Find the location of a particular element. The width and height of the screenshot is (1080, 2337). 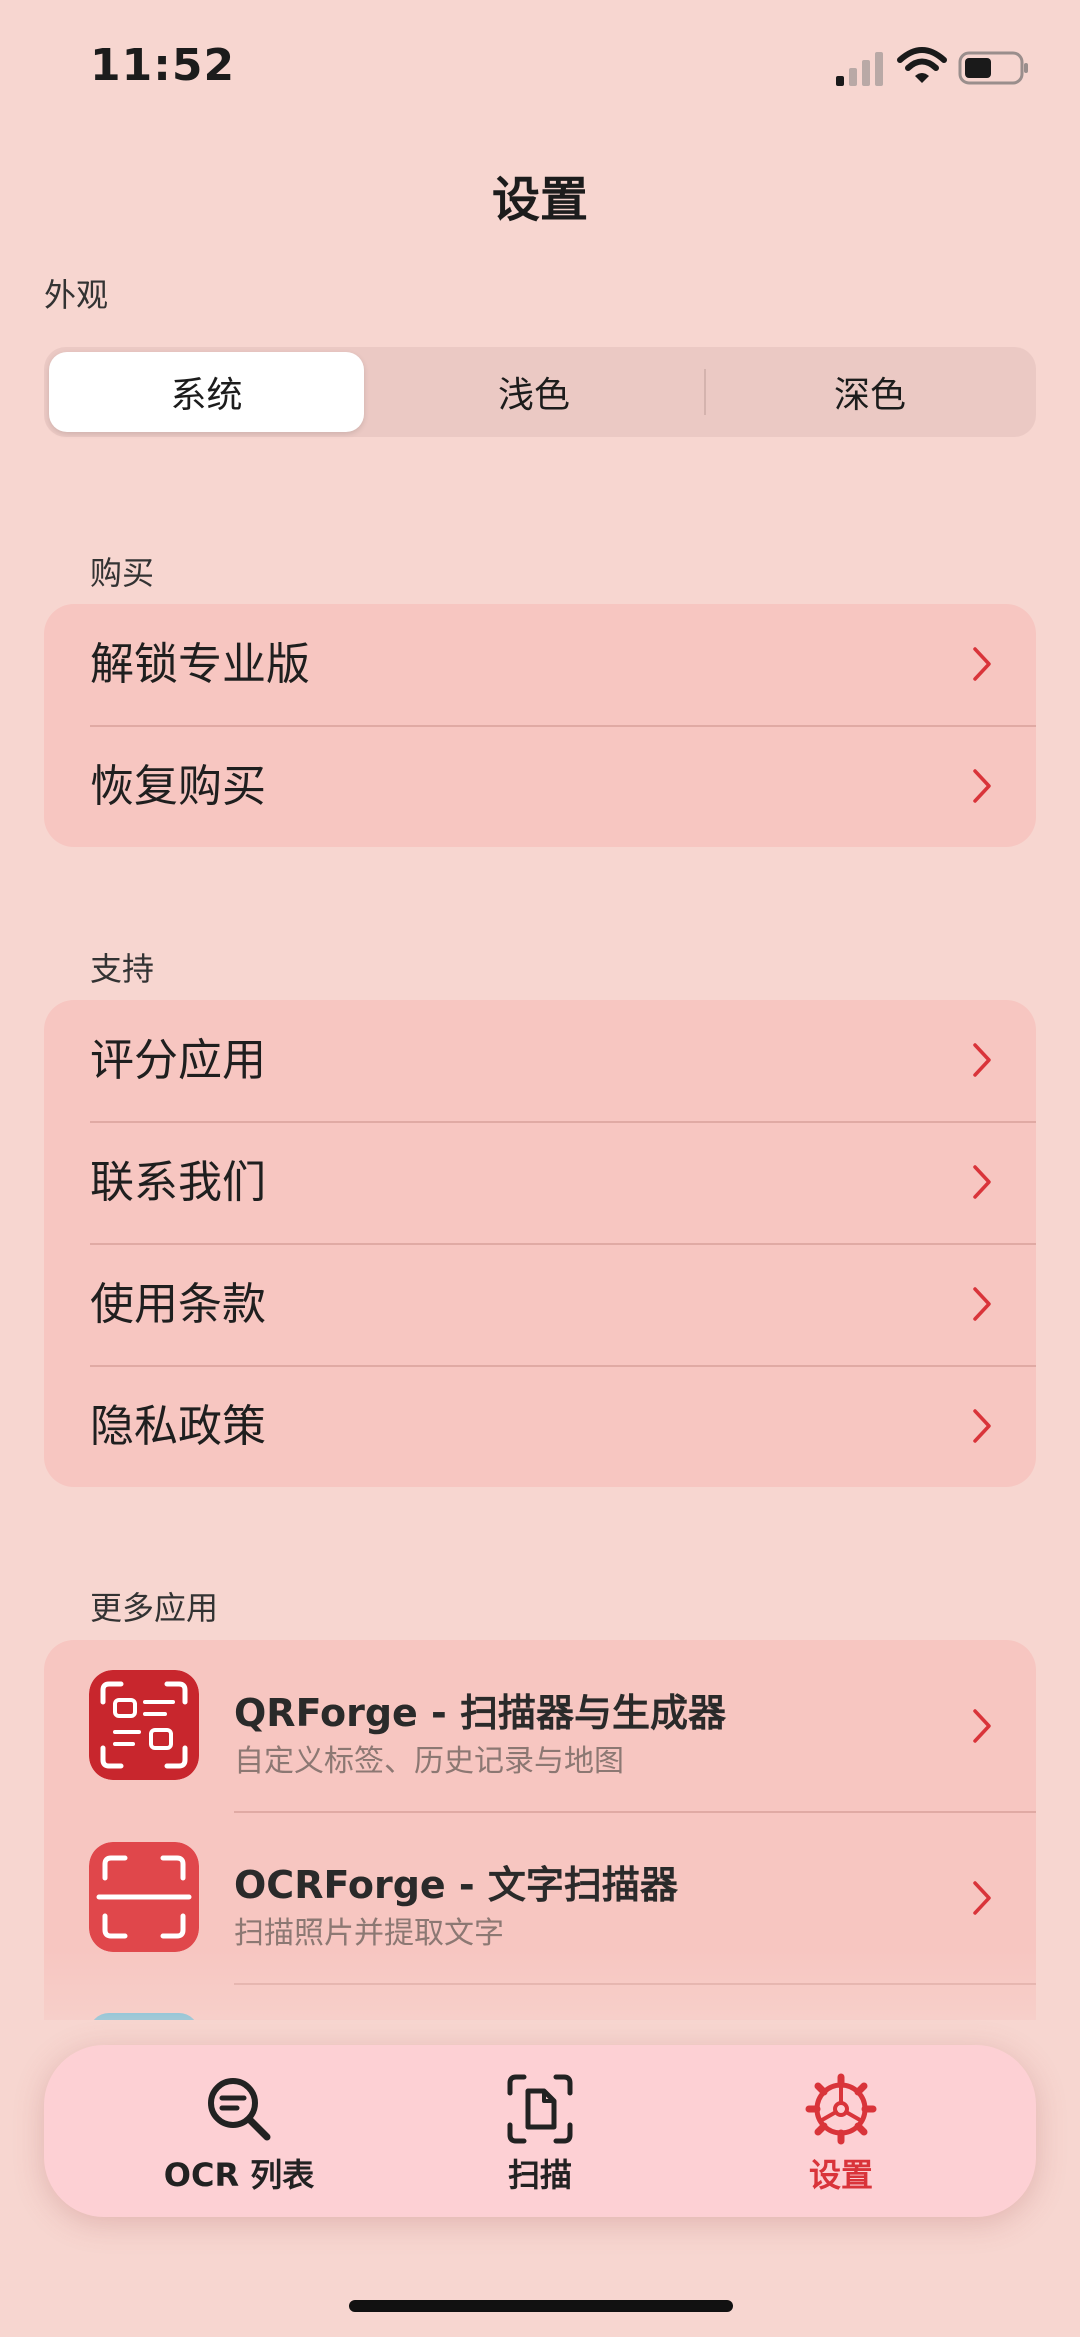

row-label: 评分应用 is located at coordinates (178, 1060).